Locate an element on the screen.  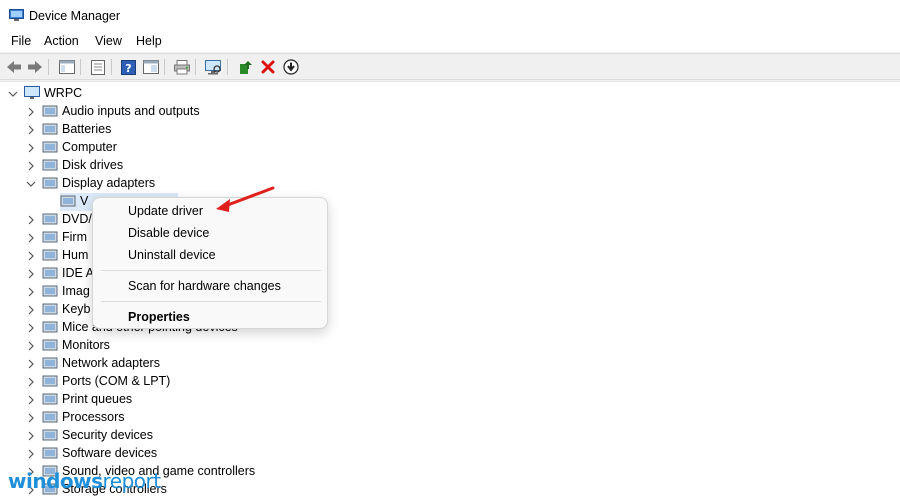
watermark-text-report: report is located at coordinates (132, 481).